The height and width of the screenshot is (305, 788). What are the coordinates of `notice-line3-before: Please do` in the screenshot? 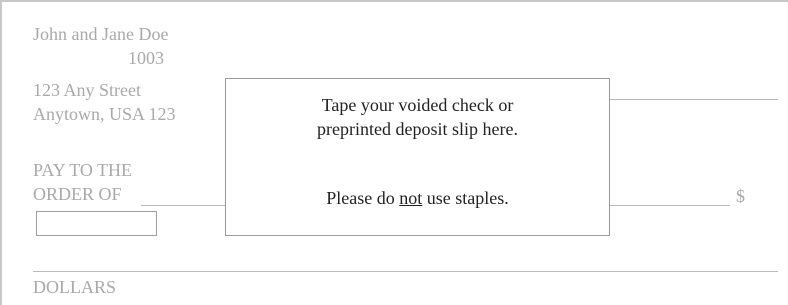 It's located at (363, 198).